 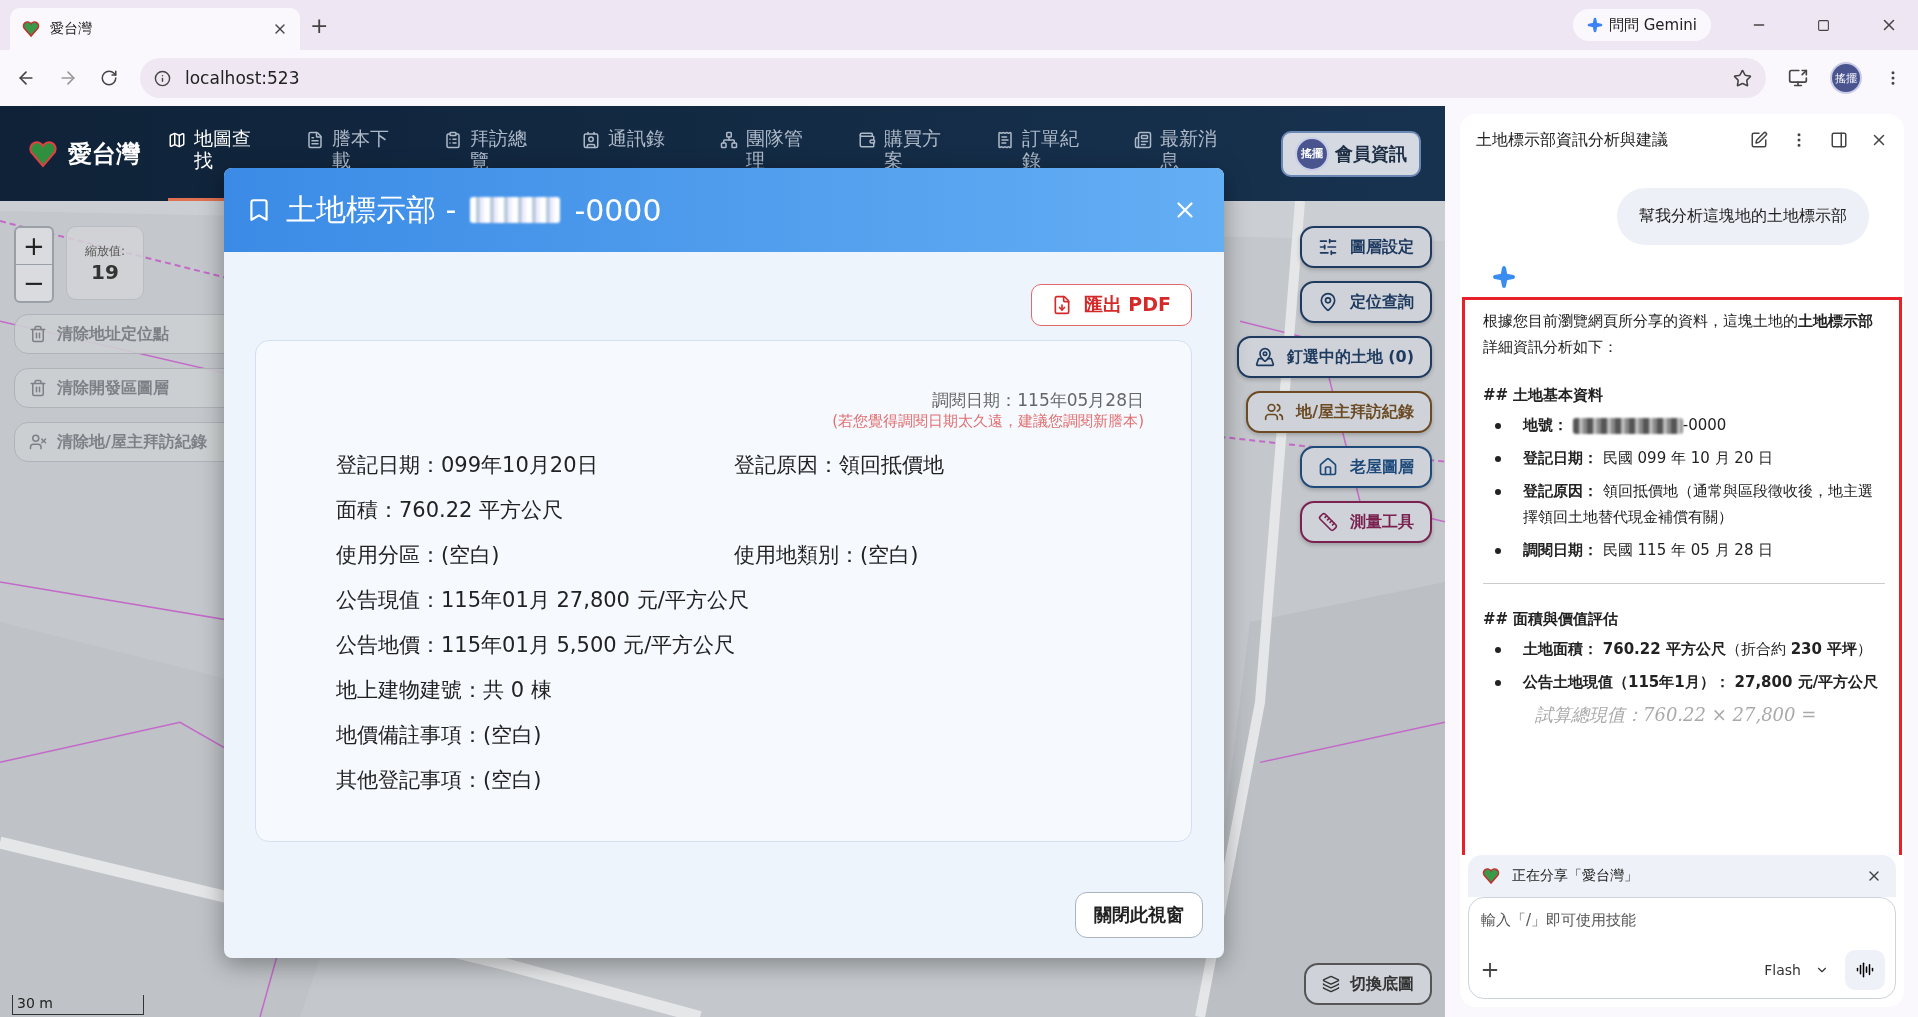 I want to click on list-item-text: 公告土地現值（115年1月）： 27,800 元/平方公尺, so click(x=1701, y=682).